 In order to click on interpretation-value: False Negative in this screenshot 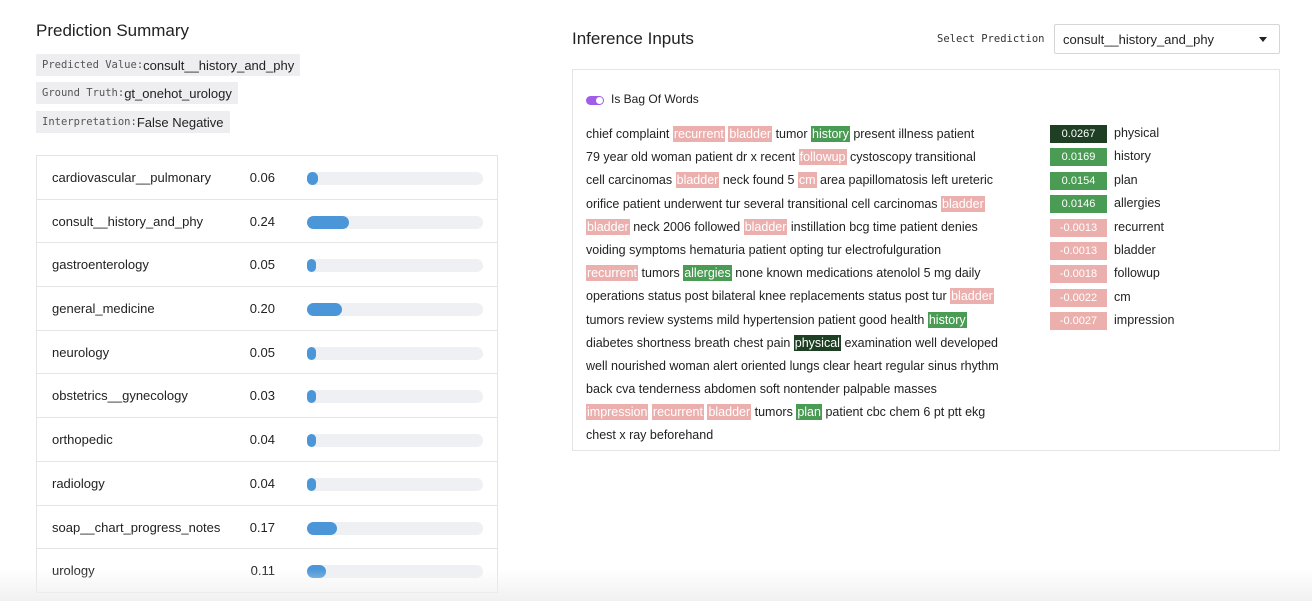, I will do `click(180, 122)`.